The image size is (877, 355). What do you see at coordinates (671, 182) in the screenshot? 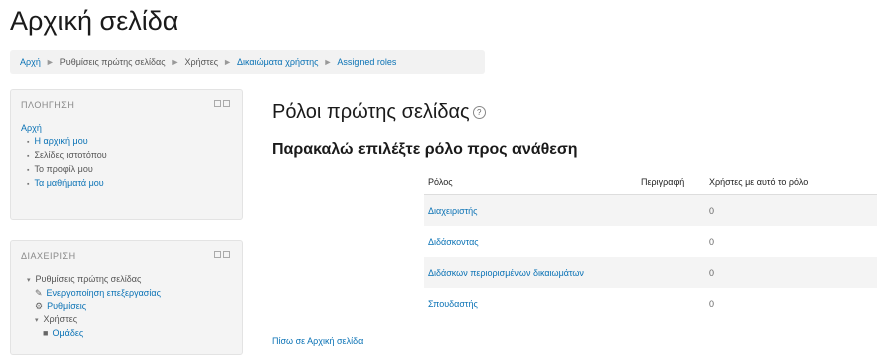
I see `column-header-description: Περιγραφή` at bounding box center [671, 182].